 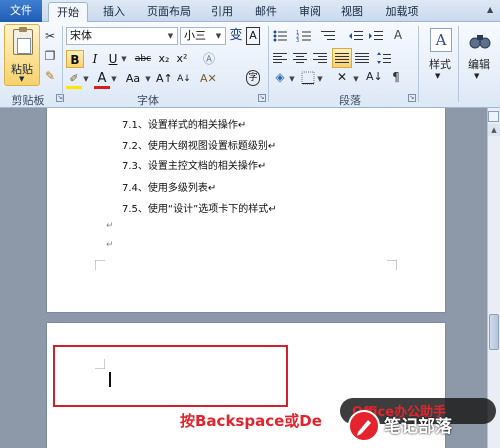 I want to click on watermark: Office办公助手 笔记部落 www.notetribe.com, so click(x=418, y=422).